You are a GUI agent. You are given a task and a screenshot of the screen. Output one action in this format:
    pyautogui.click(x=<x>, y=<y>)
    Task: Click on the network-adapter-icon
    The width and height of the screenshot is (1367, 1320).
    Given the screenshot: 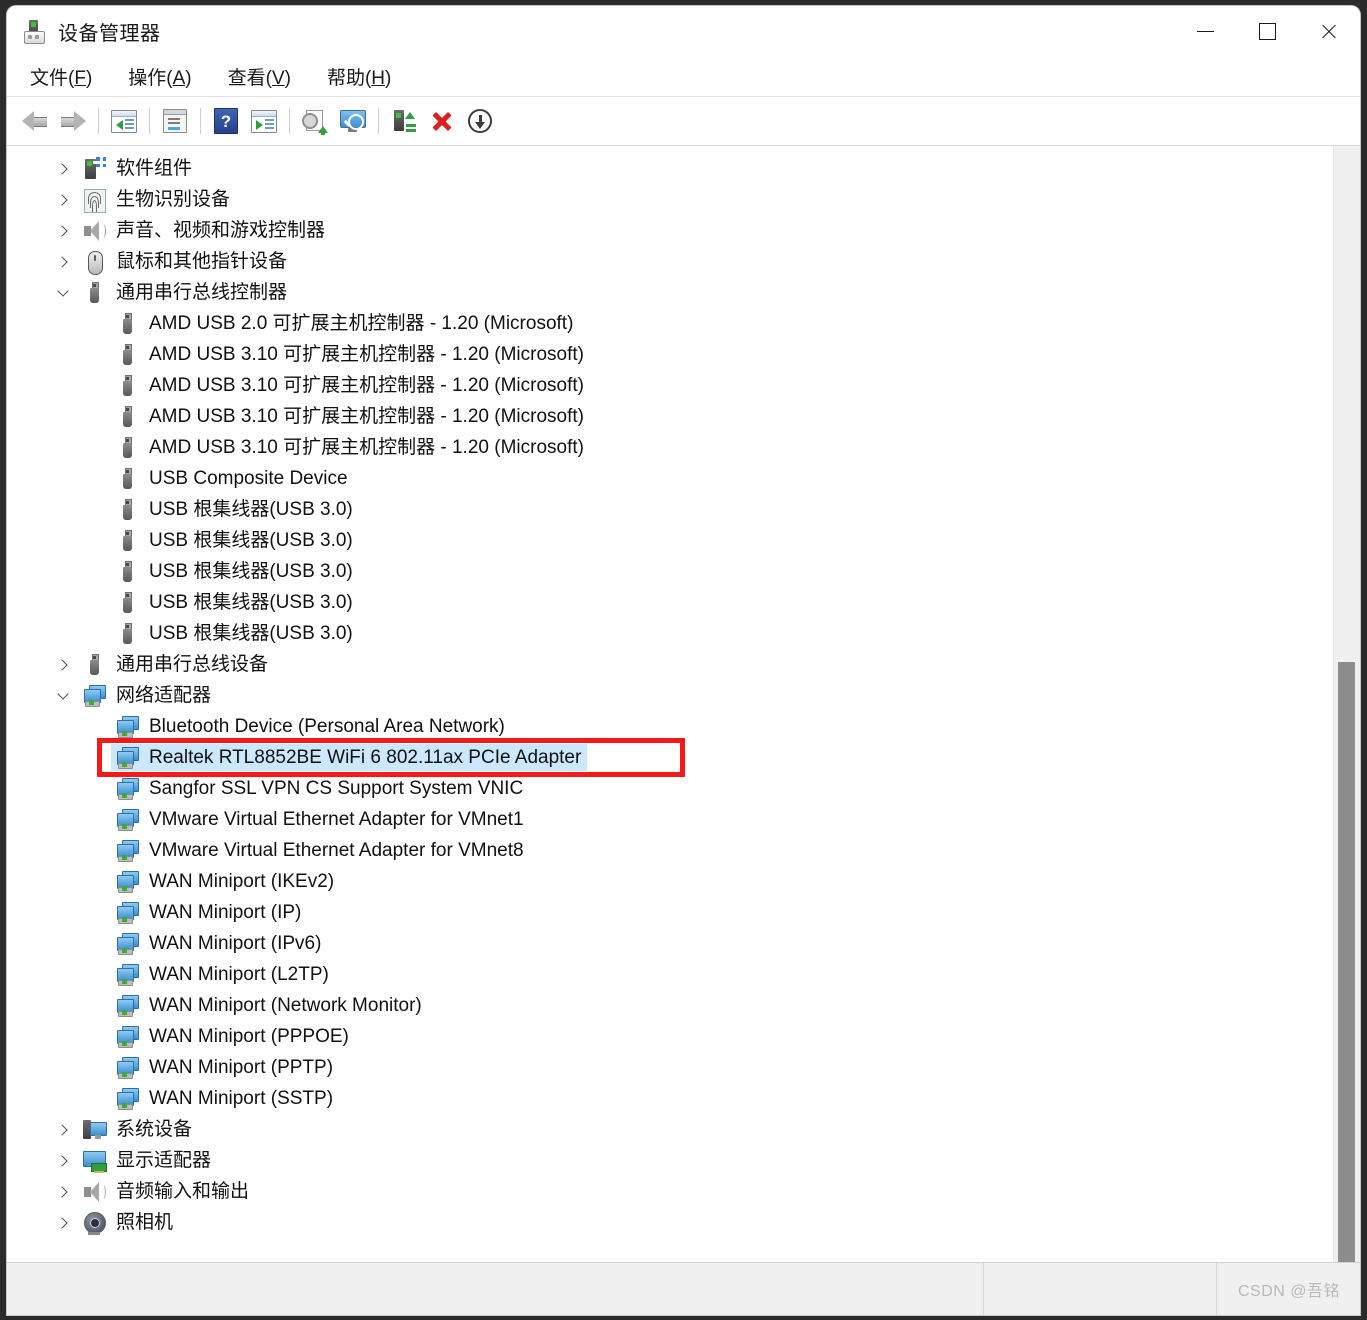 What is the action you would take?
    pyautogui.click(x=127, y=882)
    